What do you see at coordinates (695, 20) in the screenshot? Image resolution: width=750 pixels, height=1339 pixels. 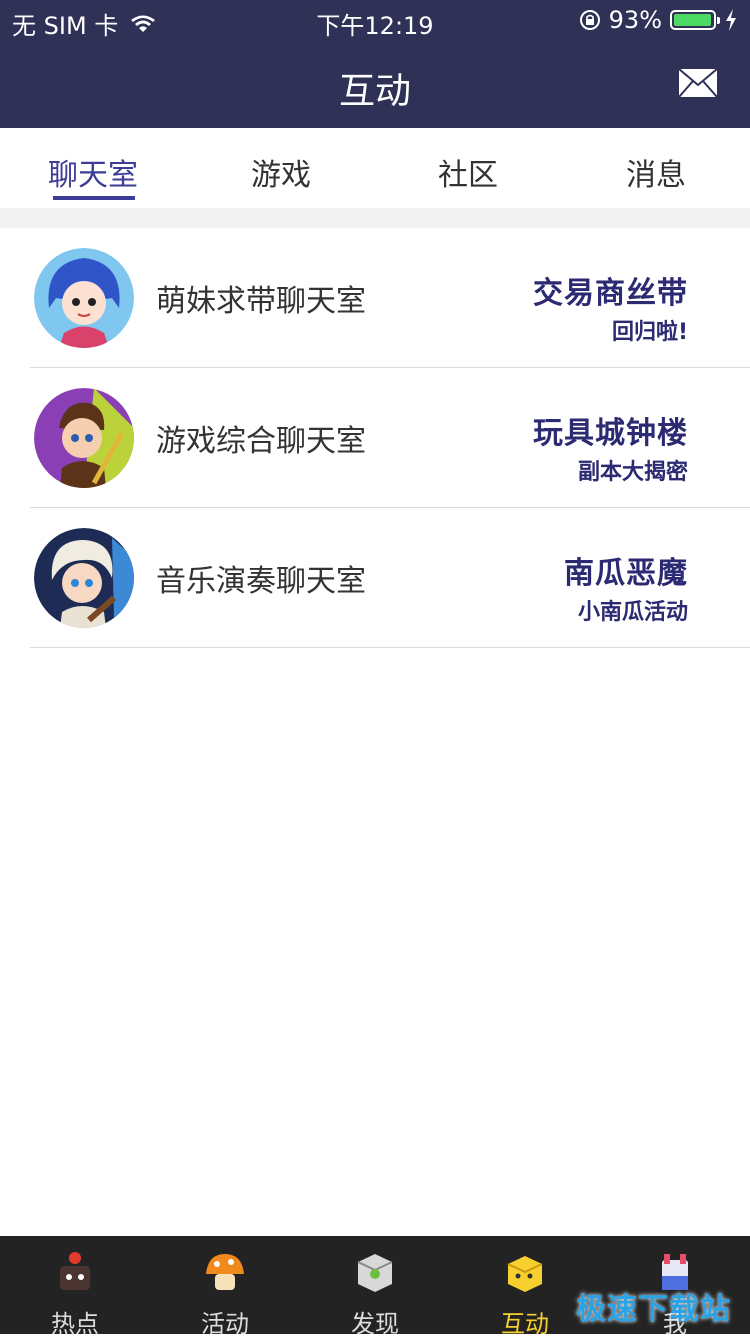 I see `battery-icon` at bounding box center [695, 20].